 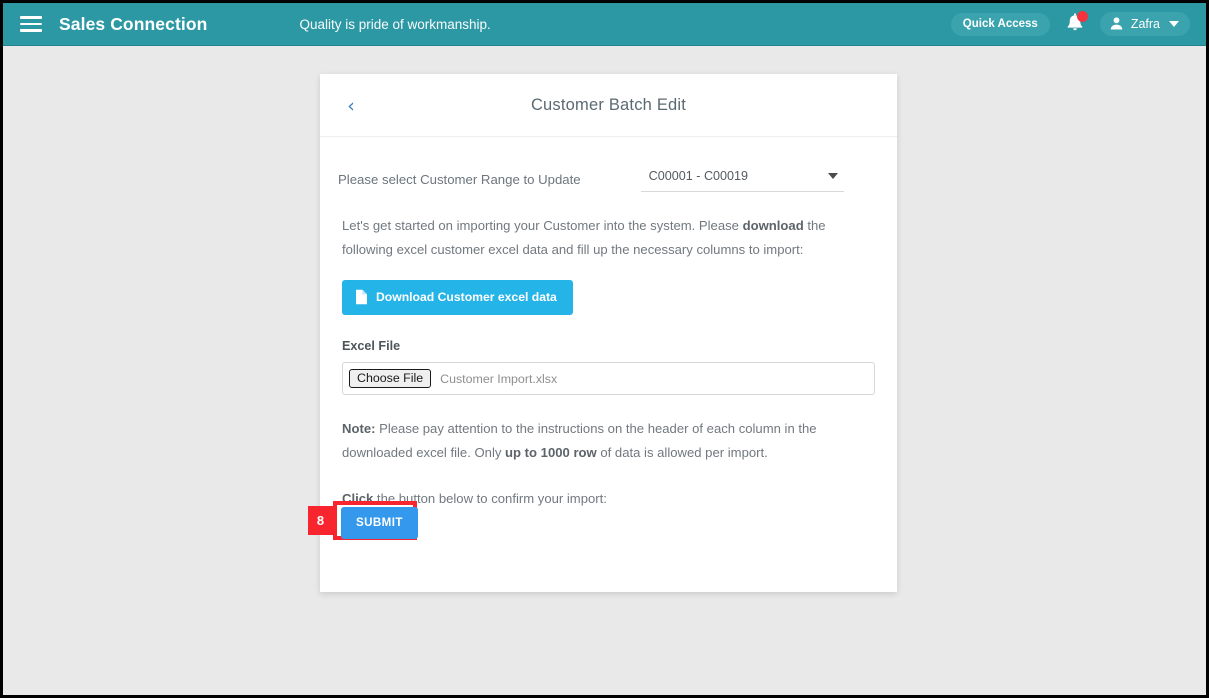 I want to click on submit-button: SUBMIT, so click(x=379, y=523).